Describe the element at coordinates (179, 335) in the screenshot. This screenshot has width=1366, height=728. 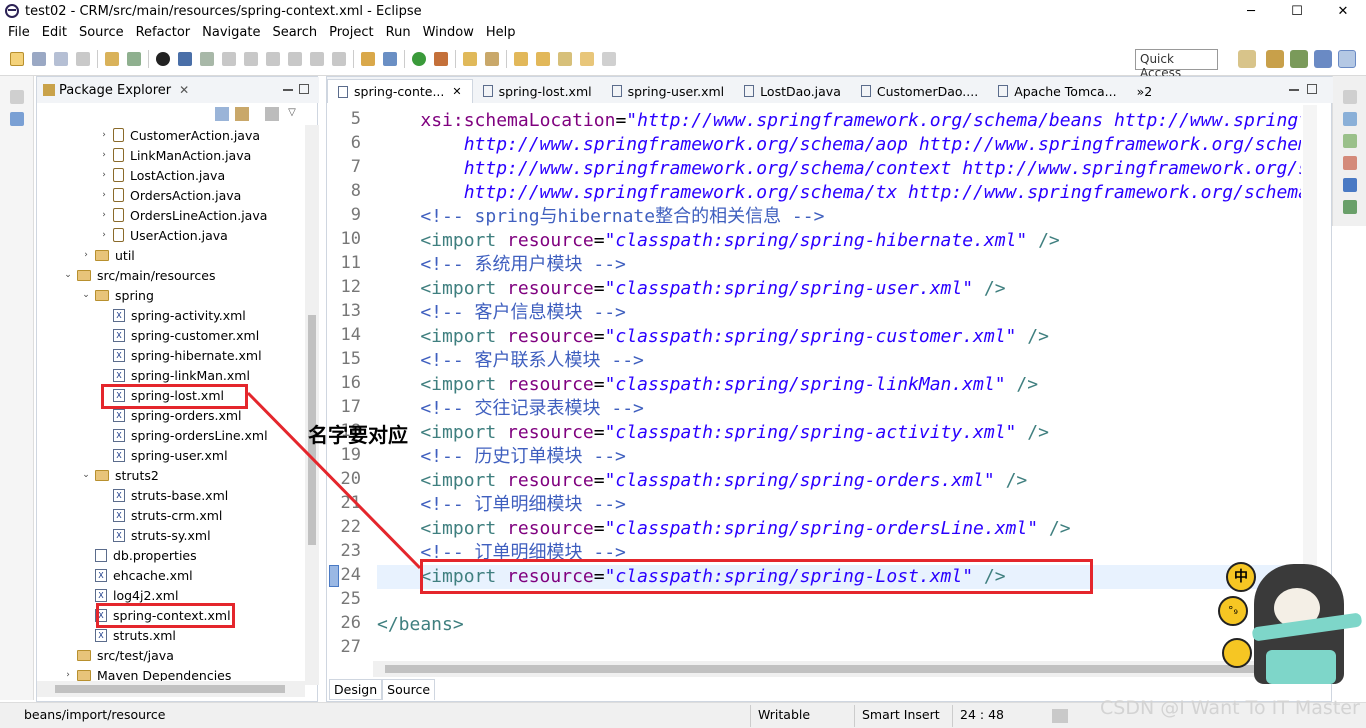
I see `tree-item: Xspring-customer.xml` at that location.